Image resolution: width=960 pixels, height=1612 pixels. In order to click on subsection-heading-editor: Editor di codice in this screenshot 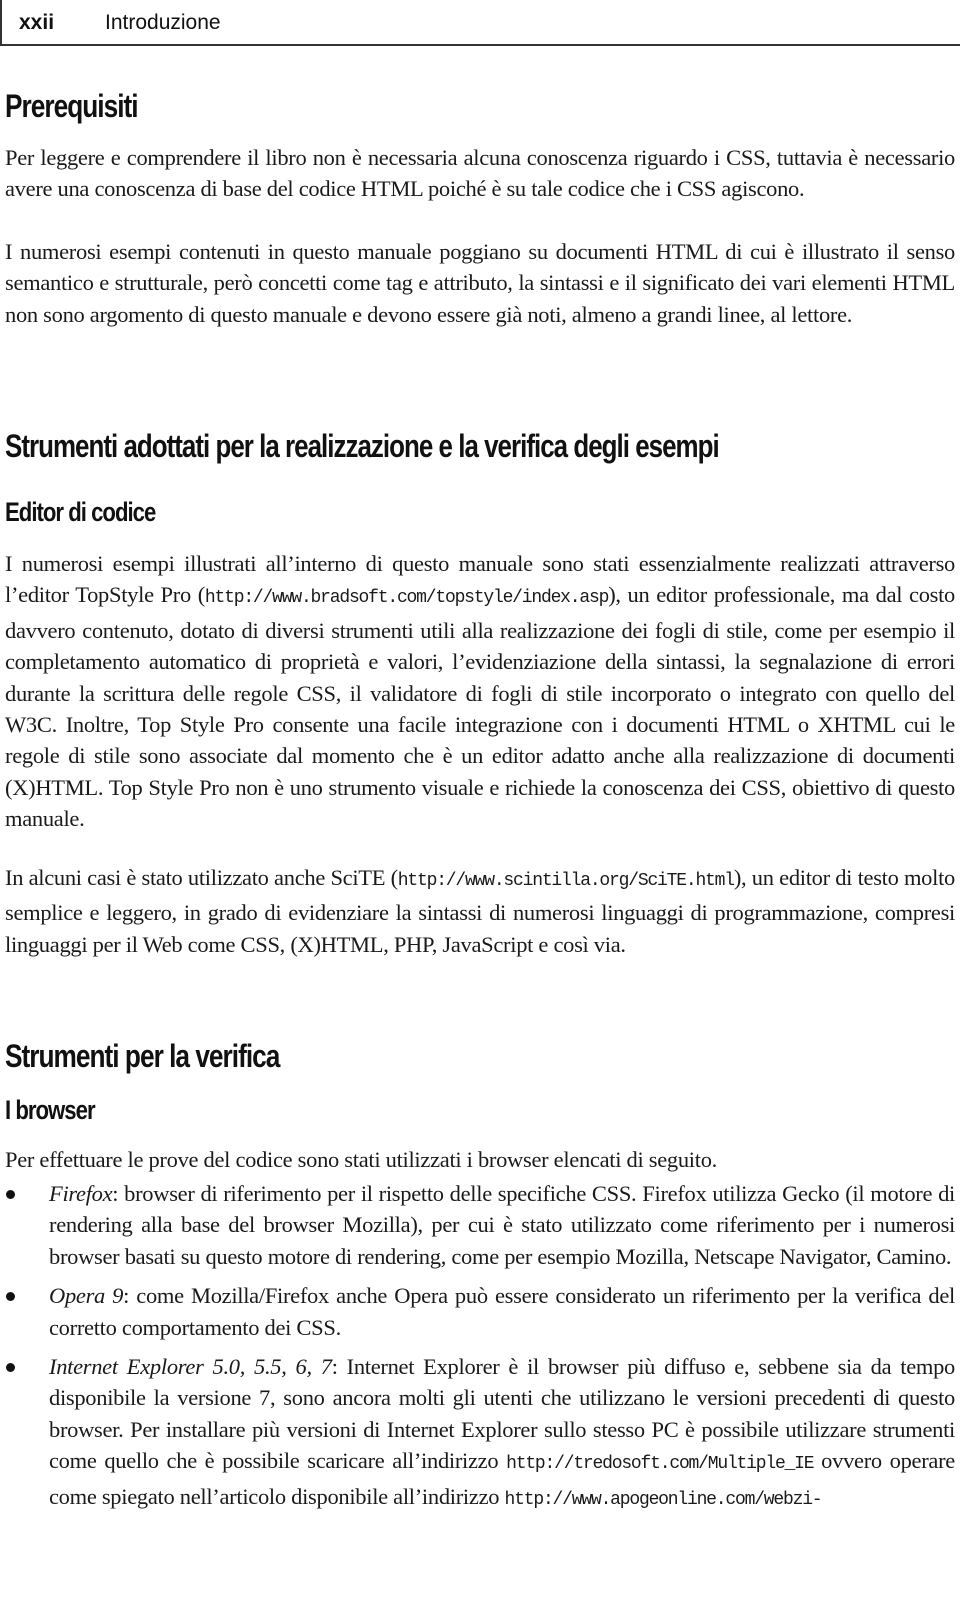, I will do `click(80, 512)`.